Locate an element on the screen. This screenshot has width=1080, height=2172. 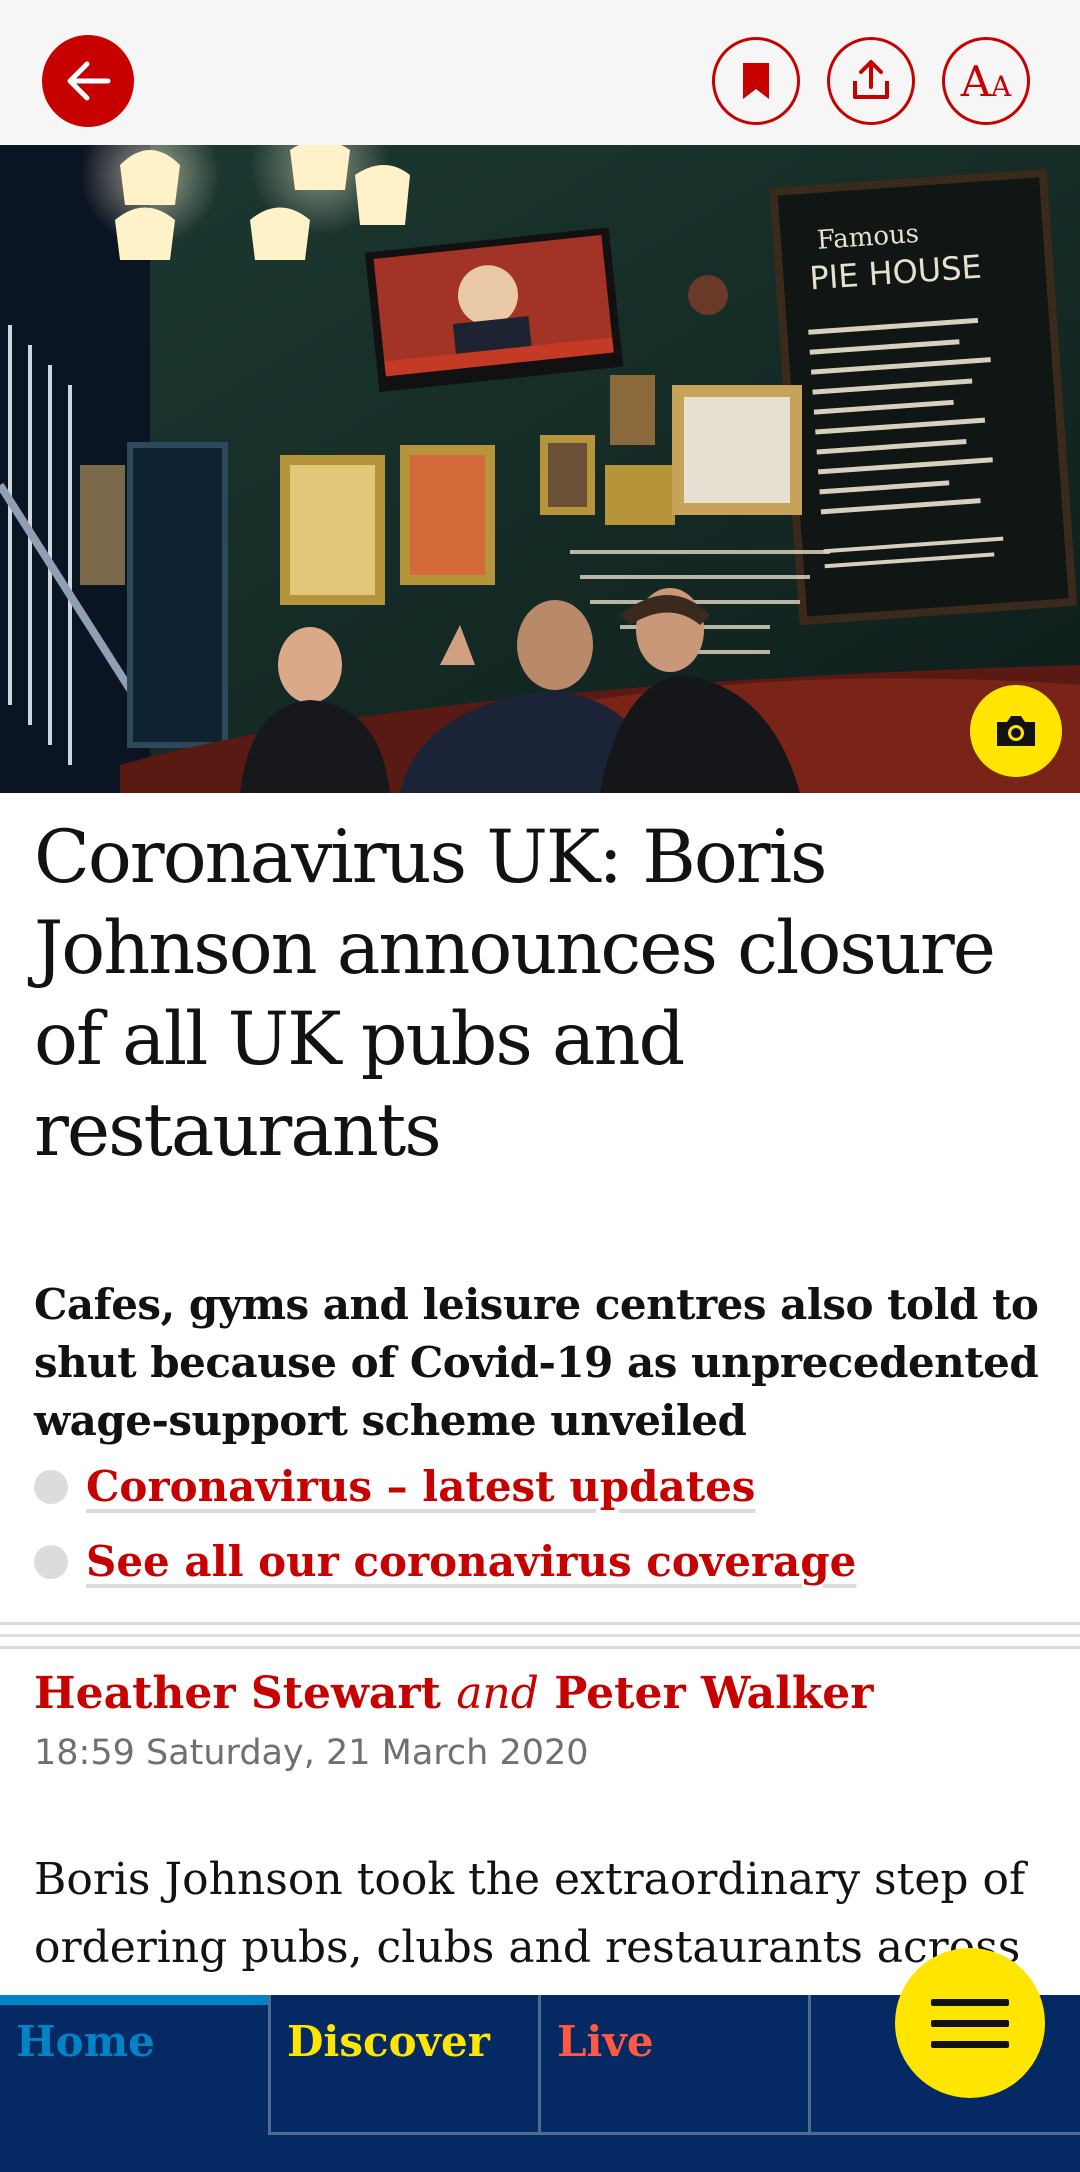
bookmark-button is located at coordinates (756, 81).